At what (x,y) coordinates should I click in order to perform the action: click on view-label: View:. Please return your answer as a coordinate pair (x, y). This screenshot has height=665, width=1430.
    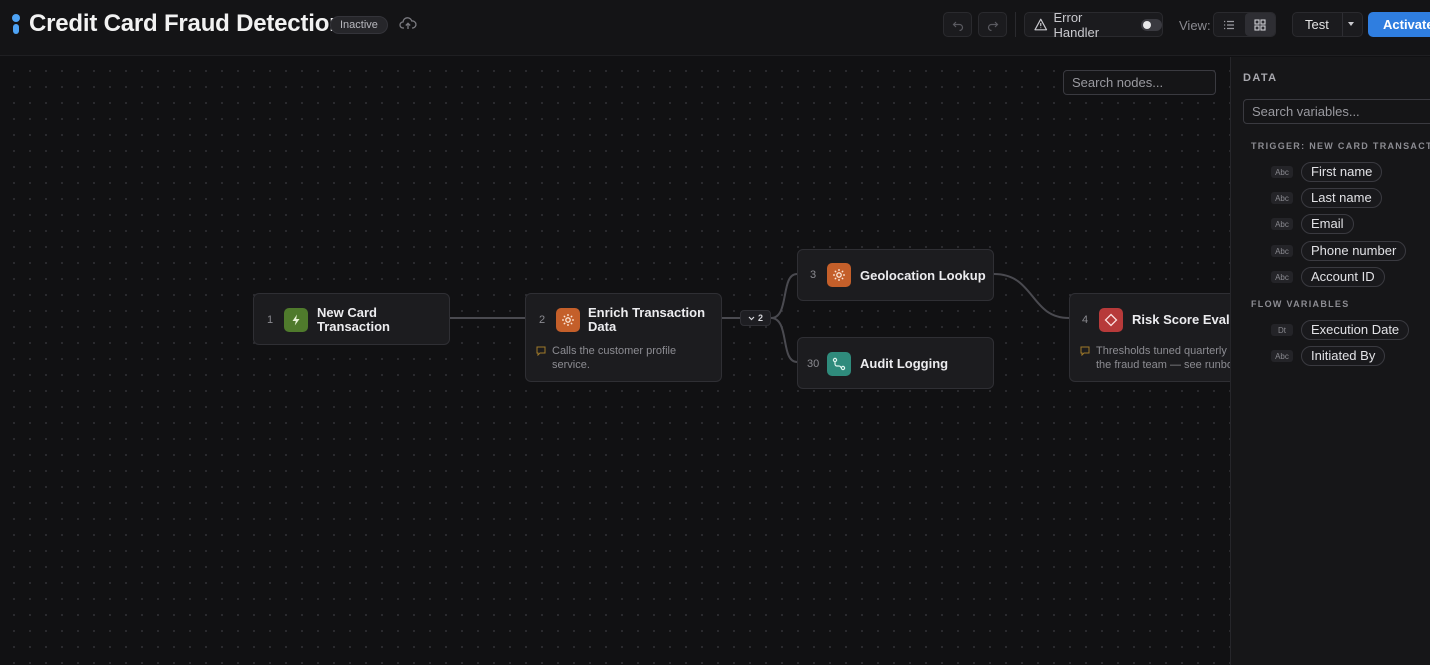
    Looking at the image, I should click on (1195, 25).